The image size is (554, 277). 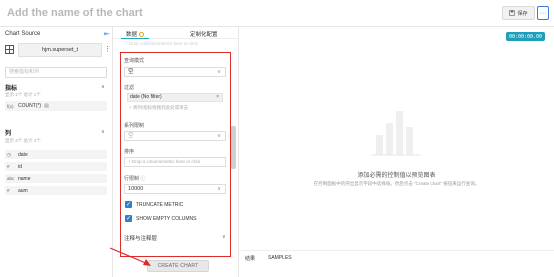 I want to click on faded-drop-hint: + Drop columns/metrics here or click, so click(x=161, y=43).